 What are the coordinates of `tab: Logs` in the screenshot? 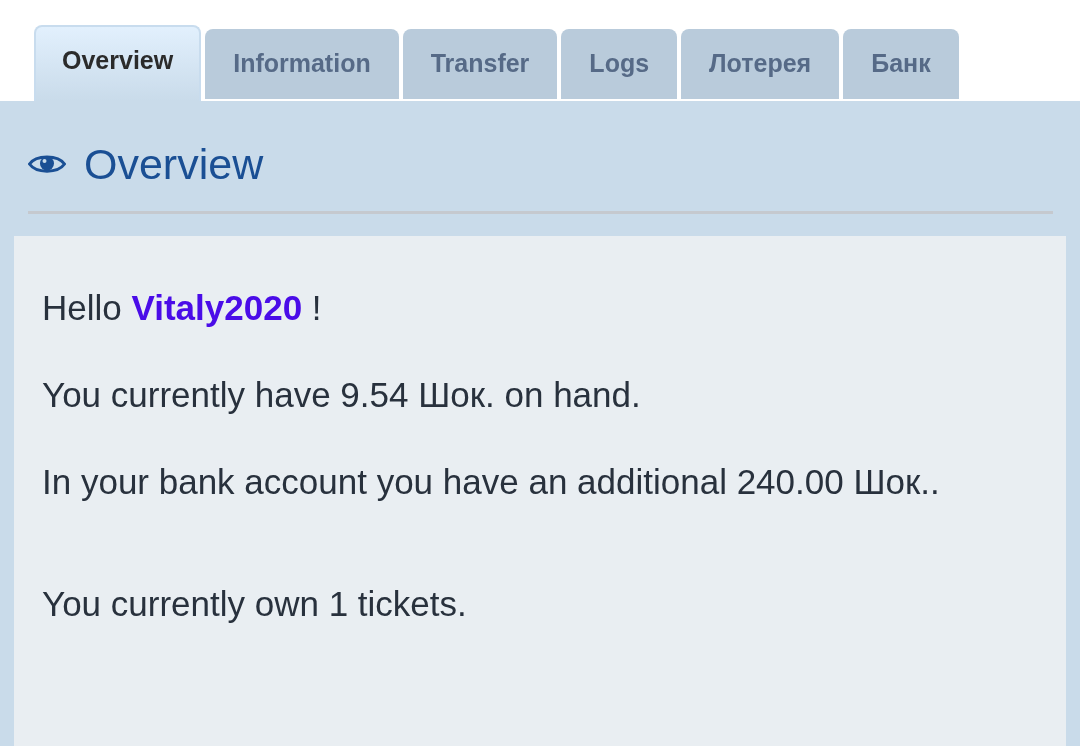 It's located at (619, 64).